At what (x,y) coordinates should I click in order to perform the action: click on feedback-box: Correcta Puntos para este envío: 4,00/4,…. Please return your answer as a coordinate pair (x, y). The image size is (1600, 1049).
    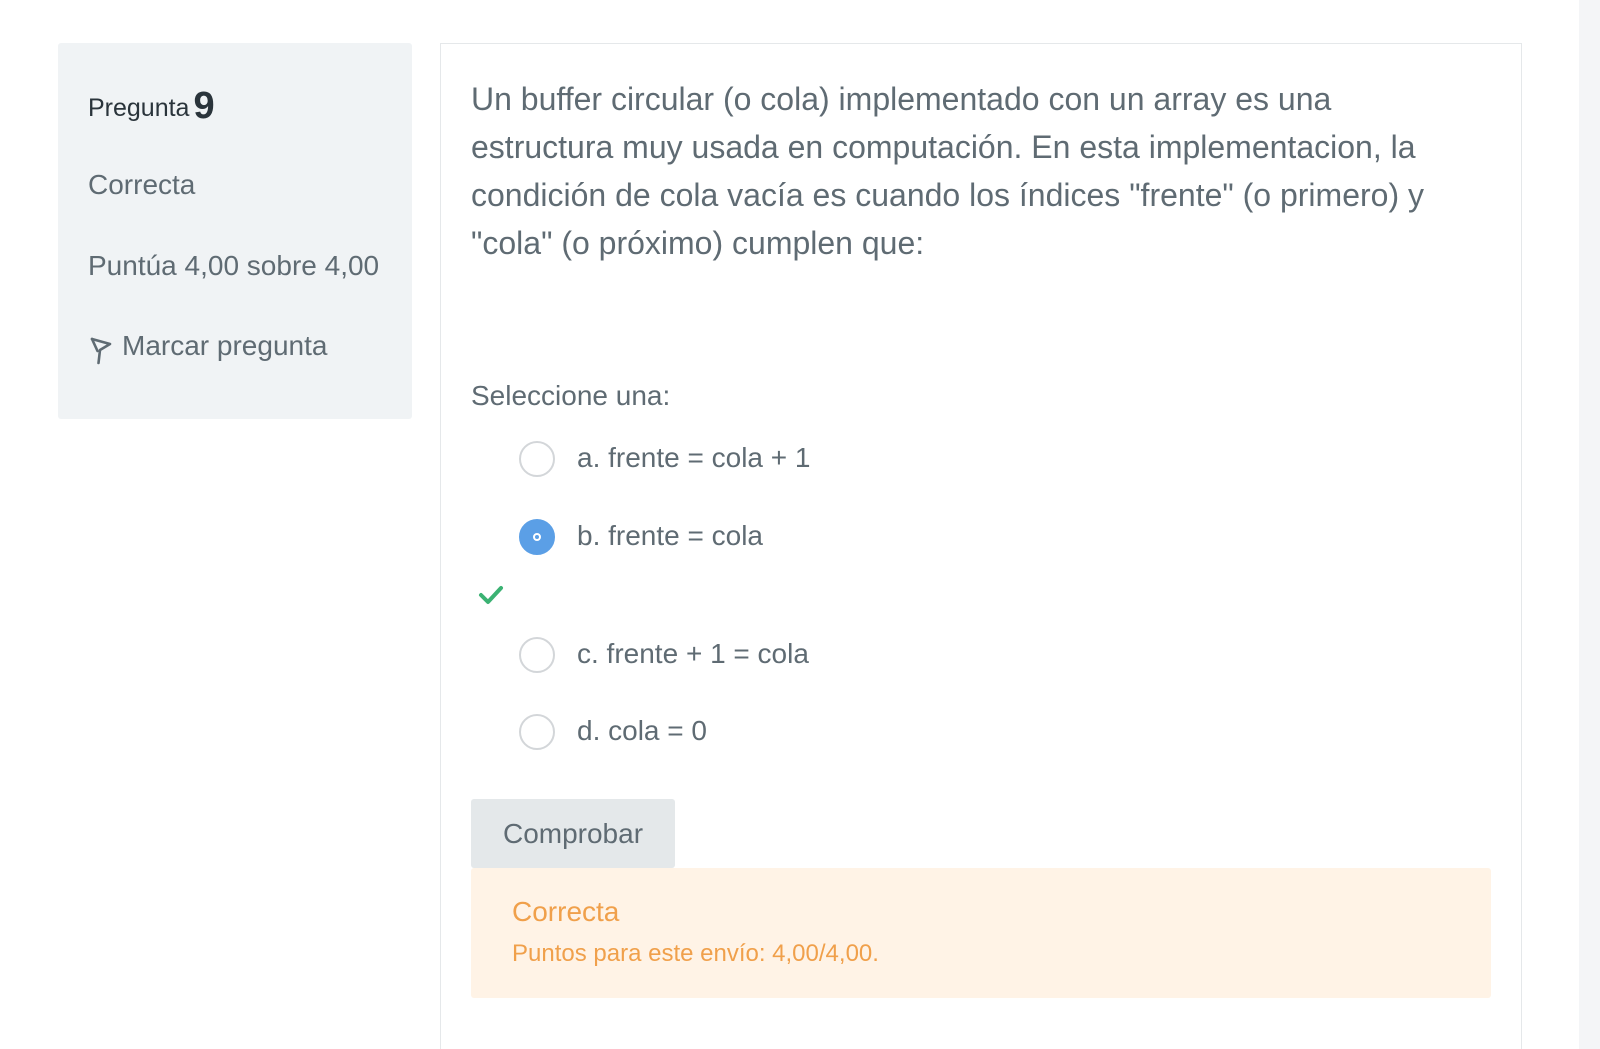
    Looking at the image, I should click on (981, 933).